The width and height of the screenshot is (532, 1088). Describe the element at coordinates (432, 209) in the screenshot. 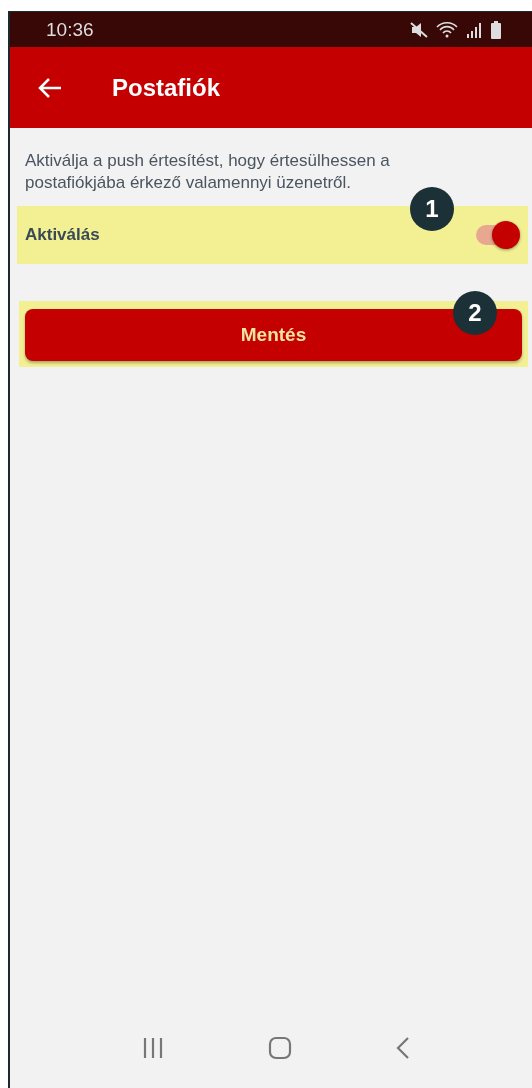

I see `marker-badge: 1` at that location.